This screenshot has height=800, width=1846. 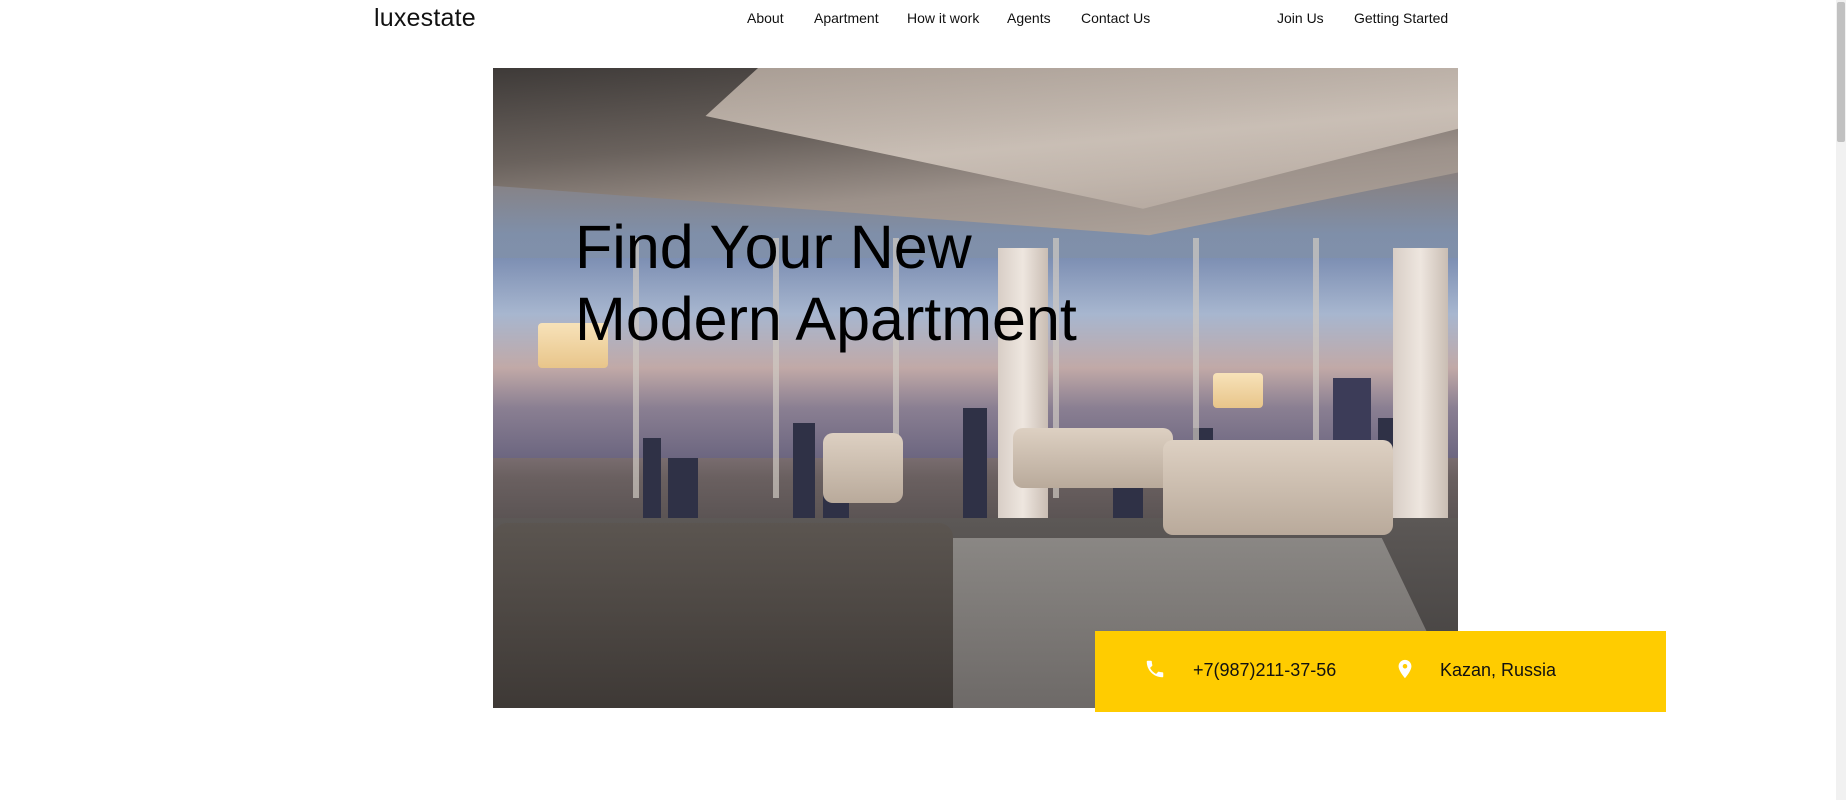 I want to click on nav-link-agents: Agents, so click(x=1029, y=18).